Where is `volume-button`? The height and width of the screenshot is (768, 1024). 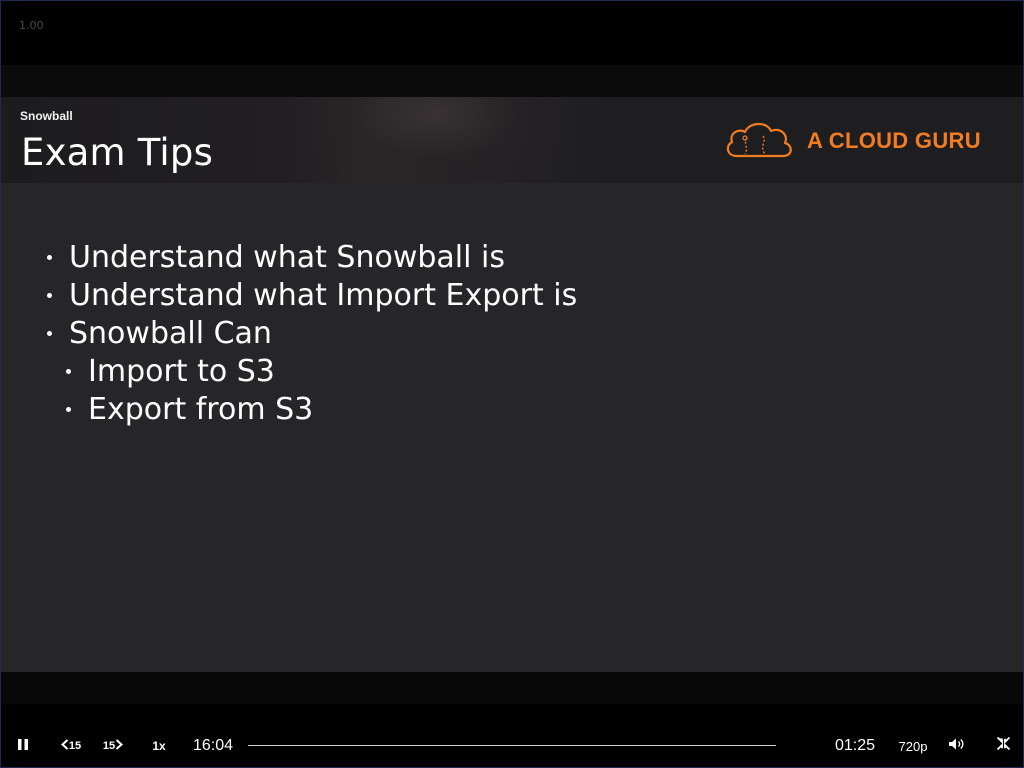
volume-button is located at coordinates (957, 745).